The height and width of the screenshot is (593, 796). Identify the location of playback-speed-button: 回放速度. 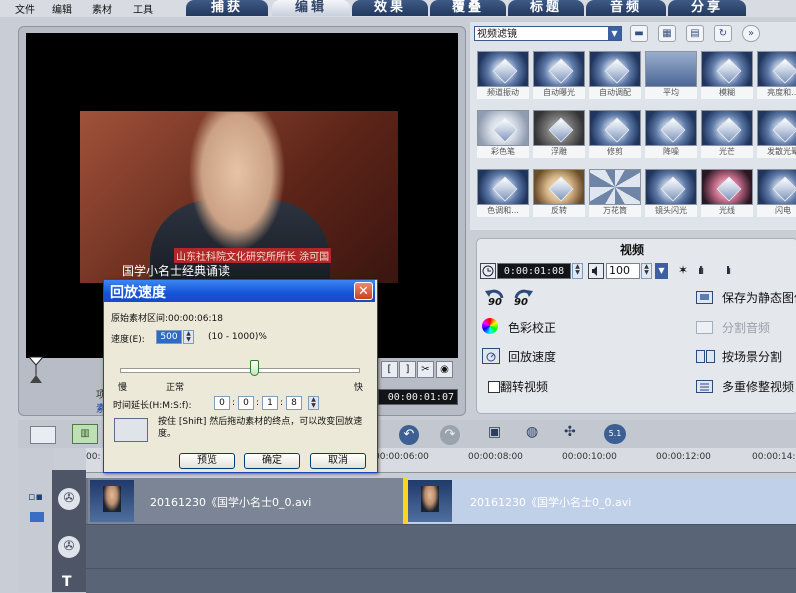
(532, 356).